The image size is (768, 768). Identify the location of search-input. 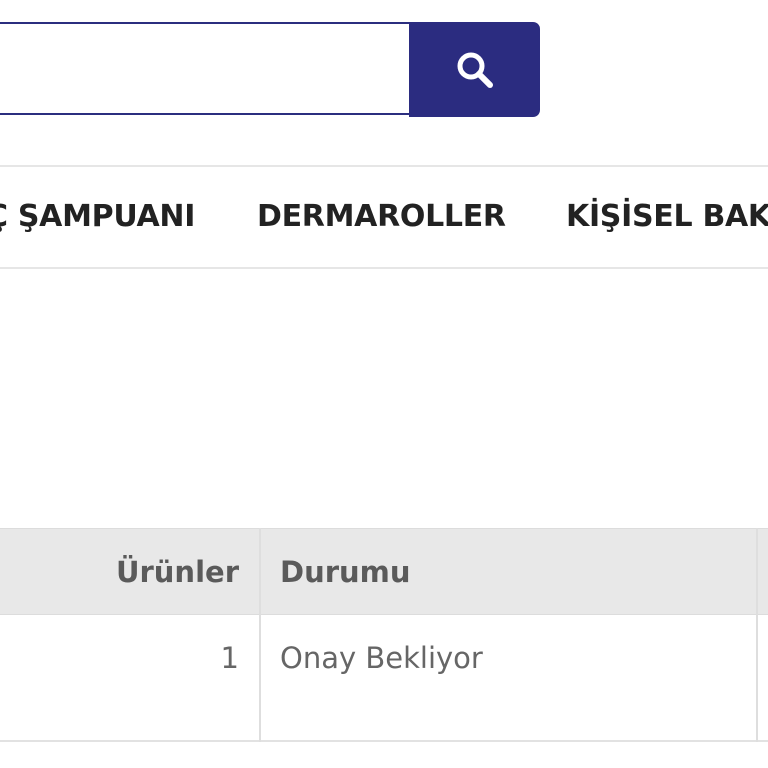
(204, 68).